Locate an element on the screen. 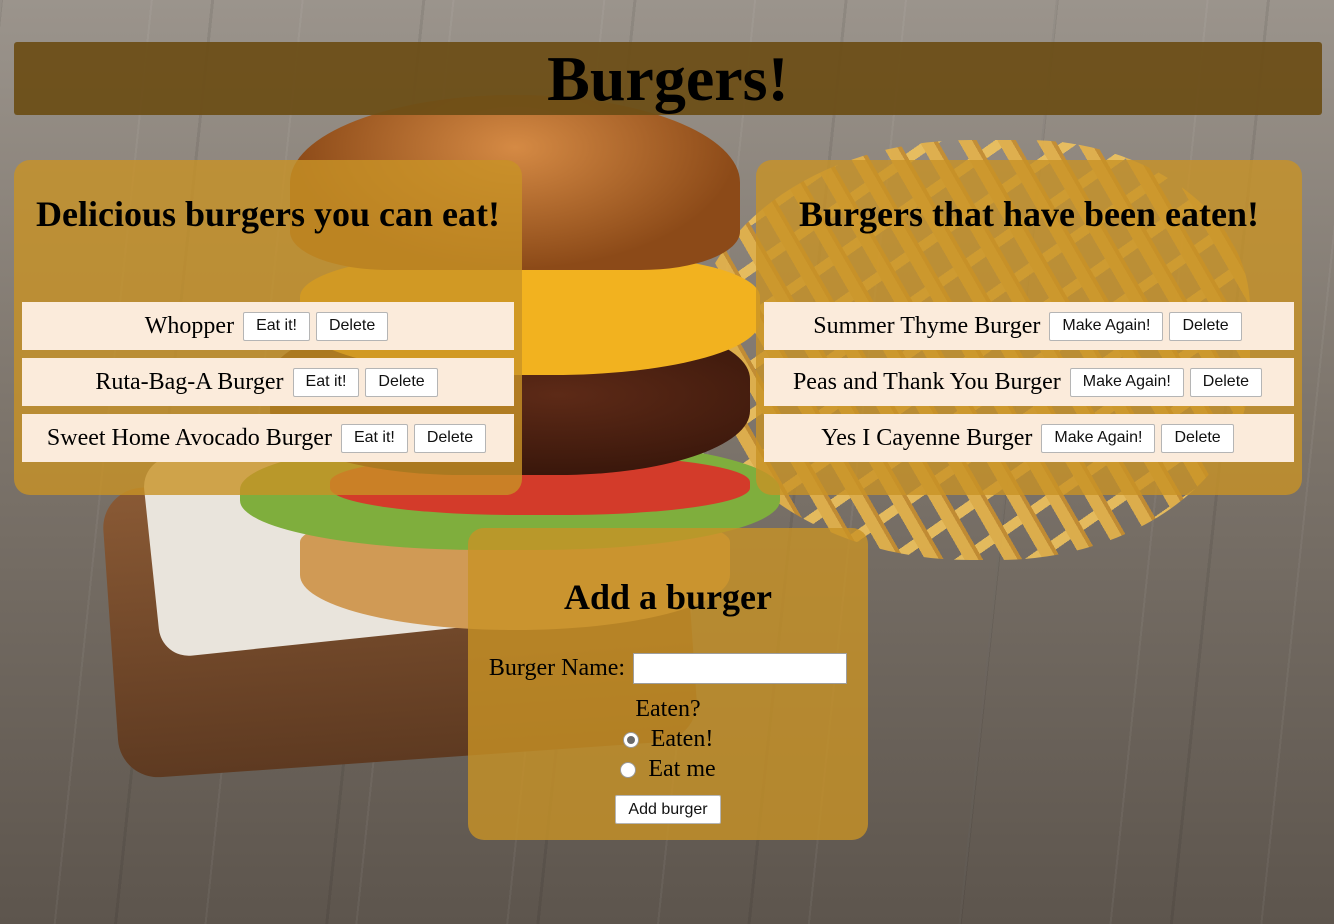 The width and height of the screenshot is (1334, 924). page-title: Burgers! is located at coordinates (668, 78).